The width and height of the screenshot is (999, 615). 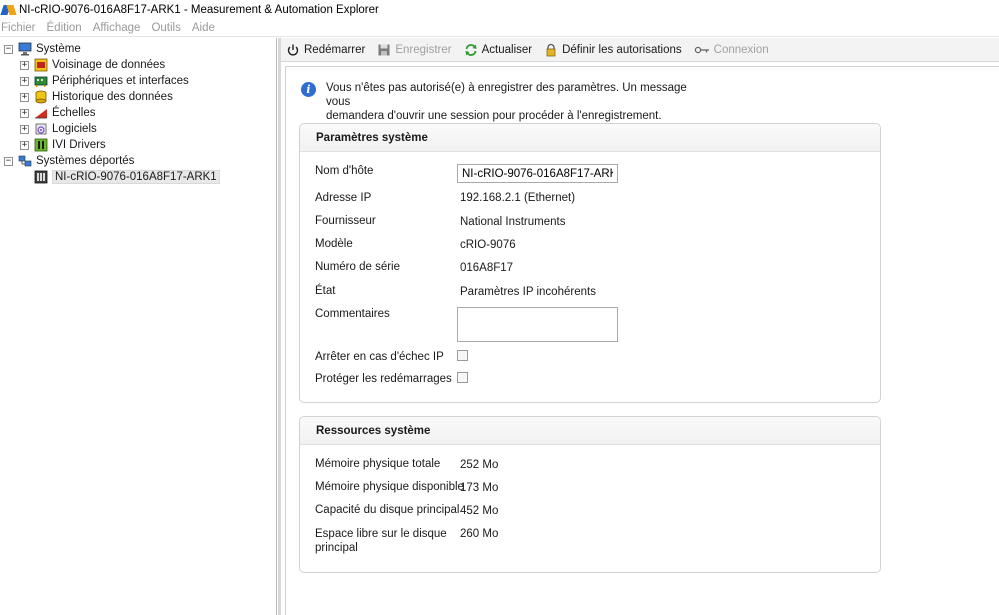 I want to click on vendor-value: National Instruments, so click(x=513, y=222).